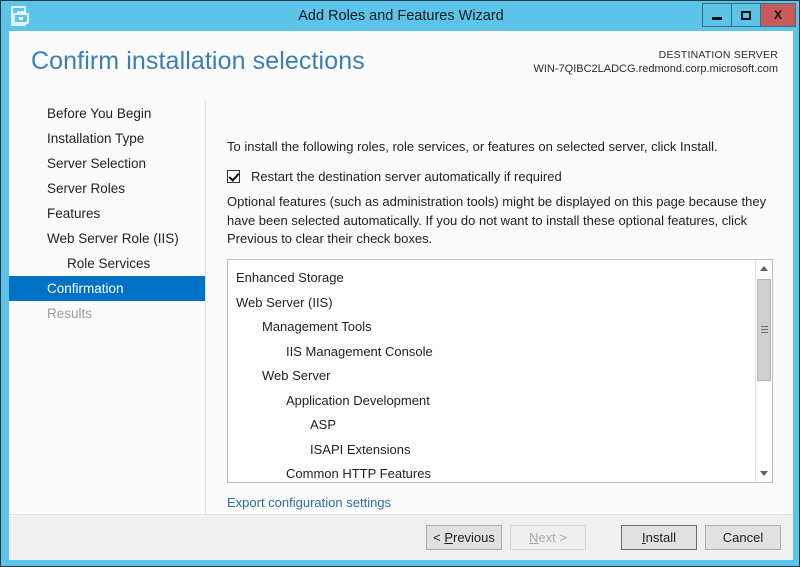  Describe the element at coordinates (778, 15) in the screenshot. I see `close-button: X` at that location.